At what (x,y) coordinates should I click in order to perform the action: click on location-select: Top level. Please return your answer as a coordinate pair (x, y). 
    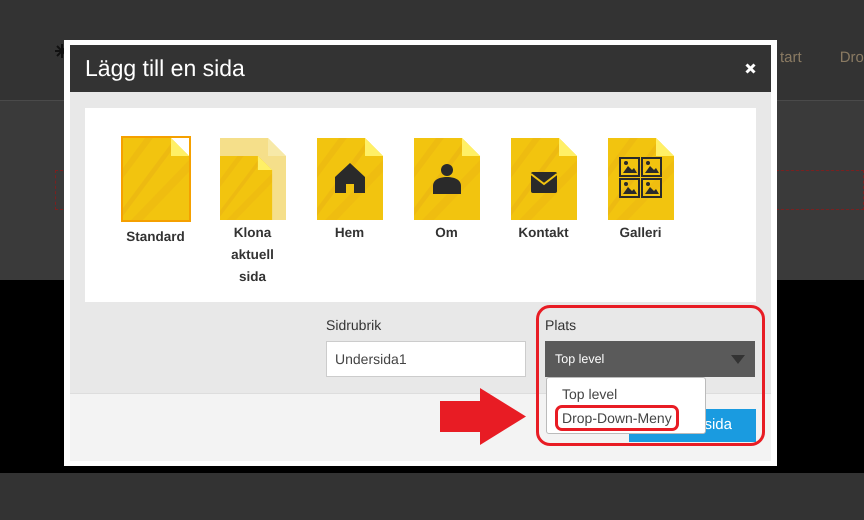
    Looking at the image, I should click on (650, 359).